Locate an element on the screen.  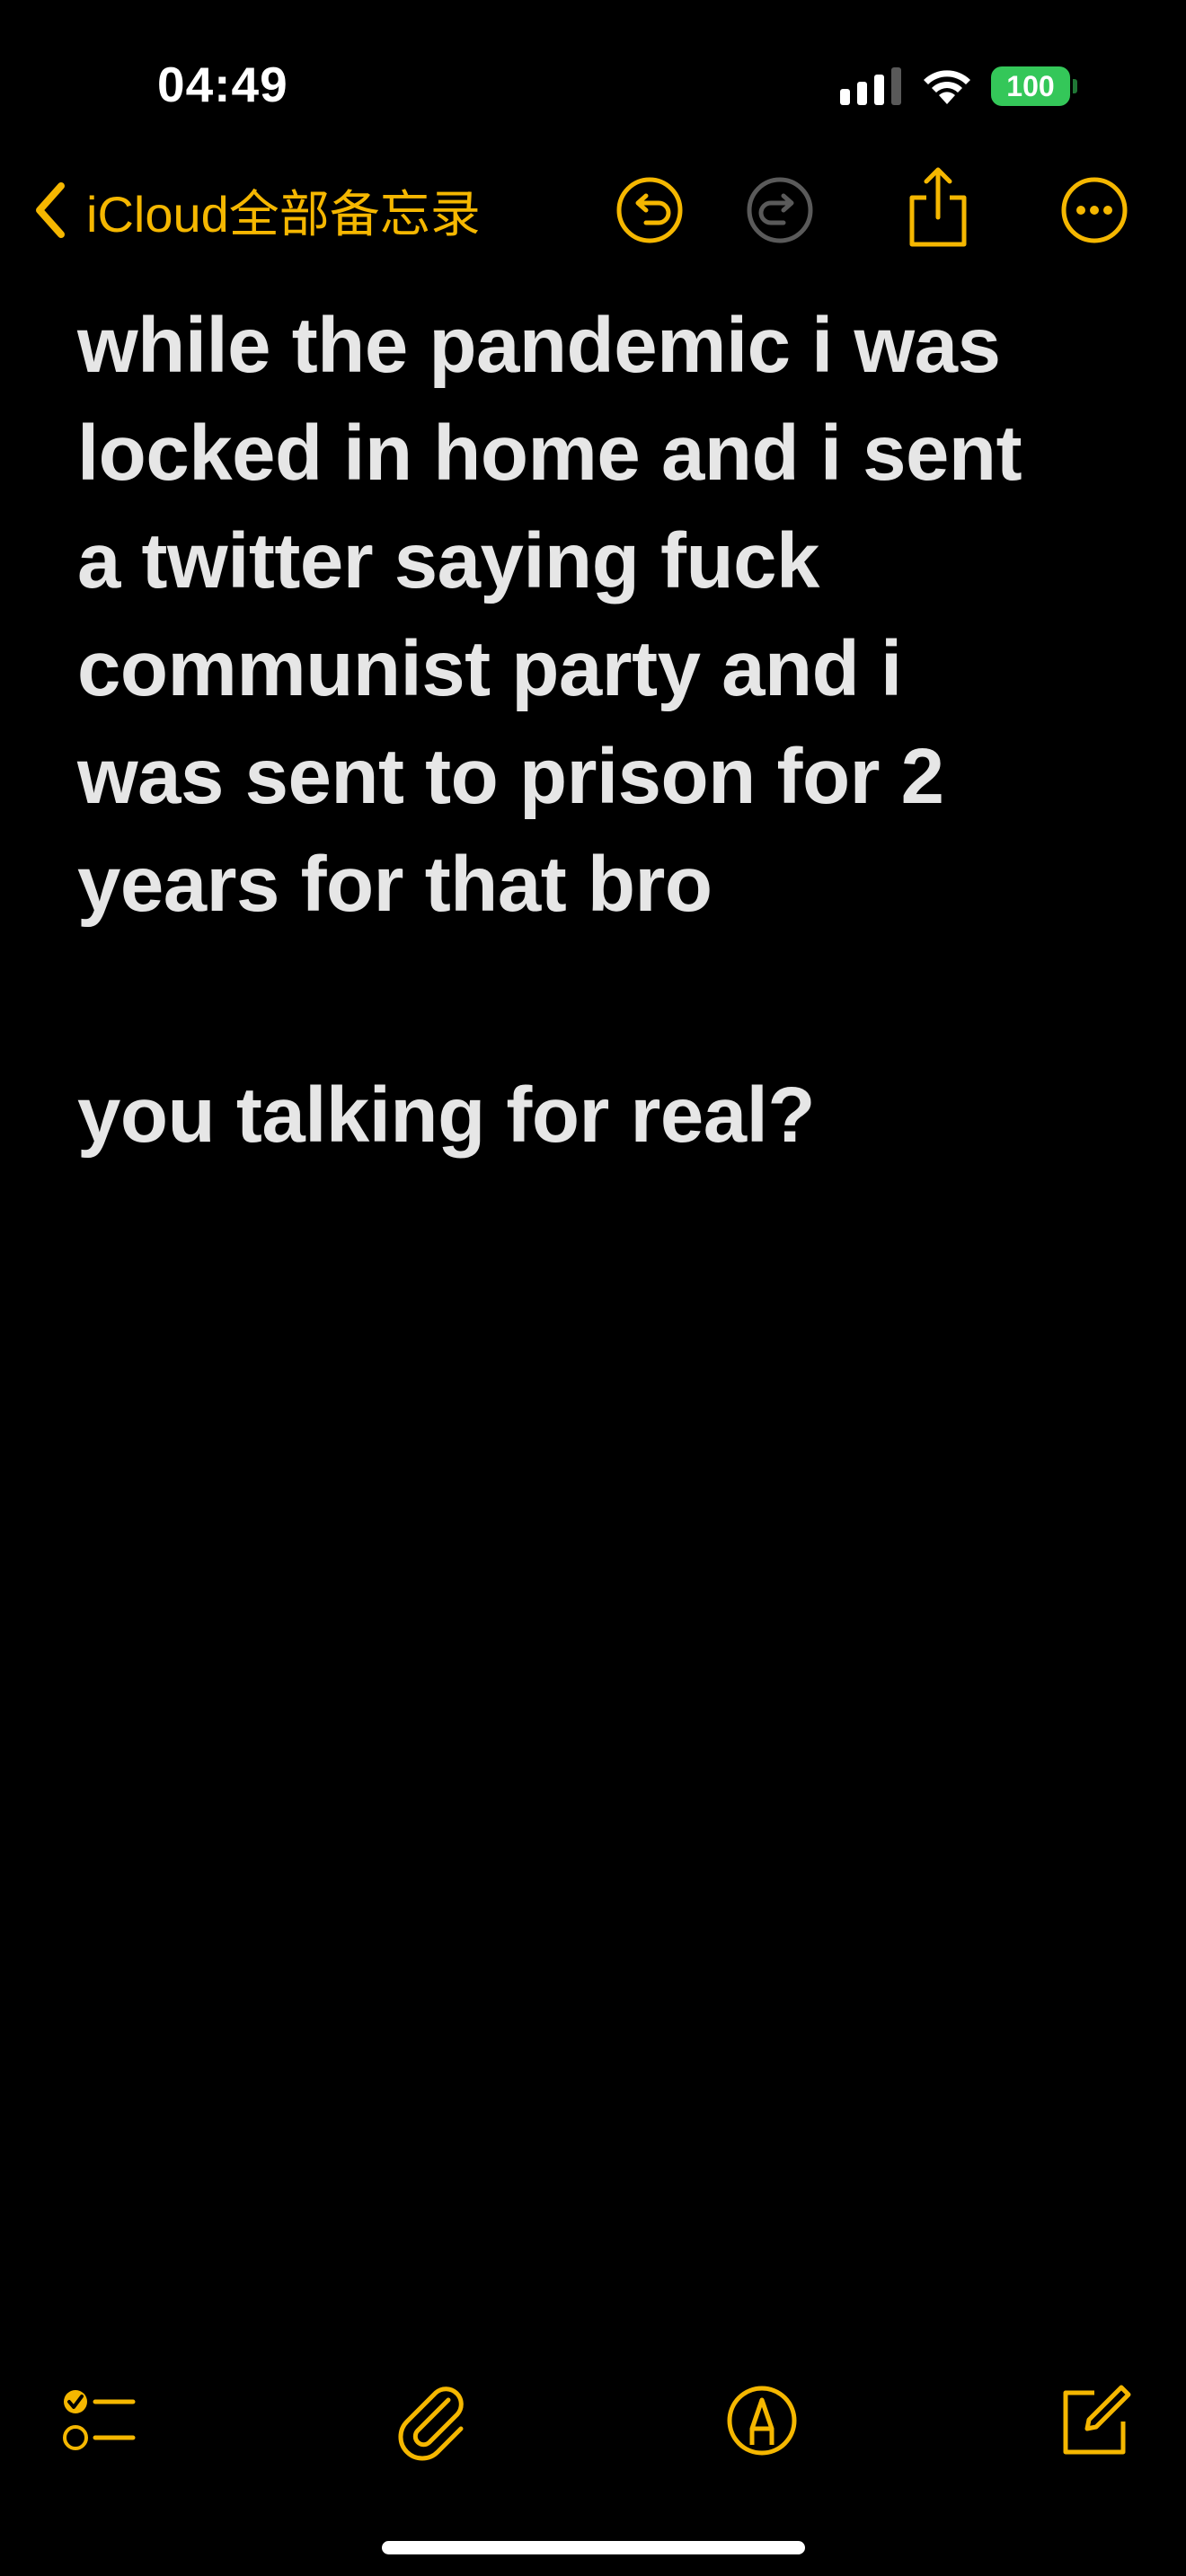
more-icon is located at coordinates (1094, 210).